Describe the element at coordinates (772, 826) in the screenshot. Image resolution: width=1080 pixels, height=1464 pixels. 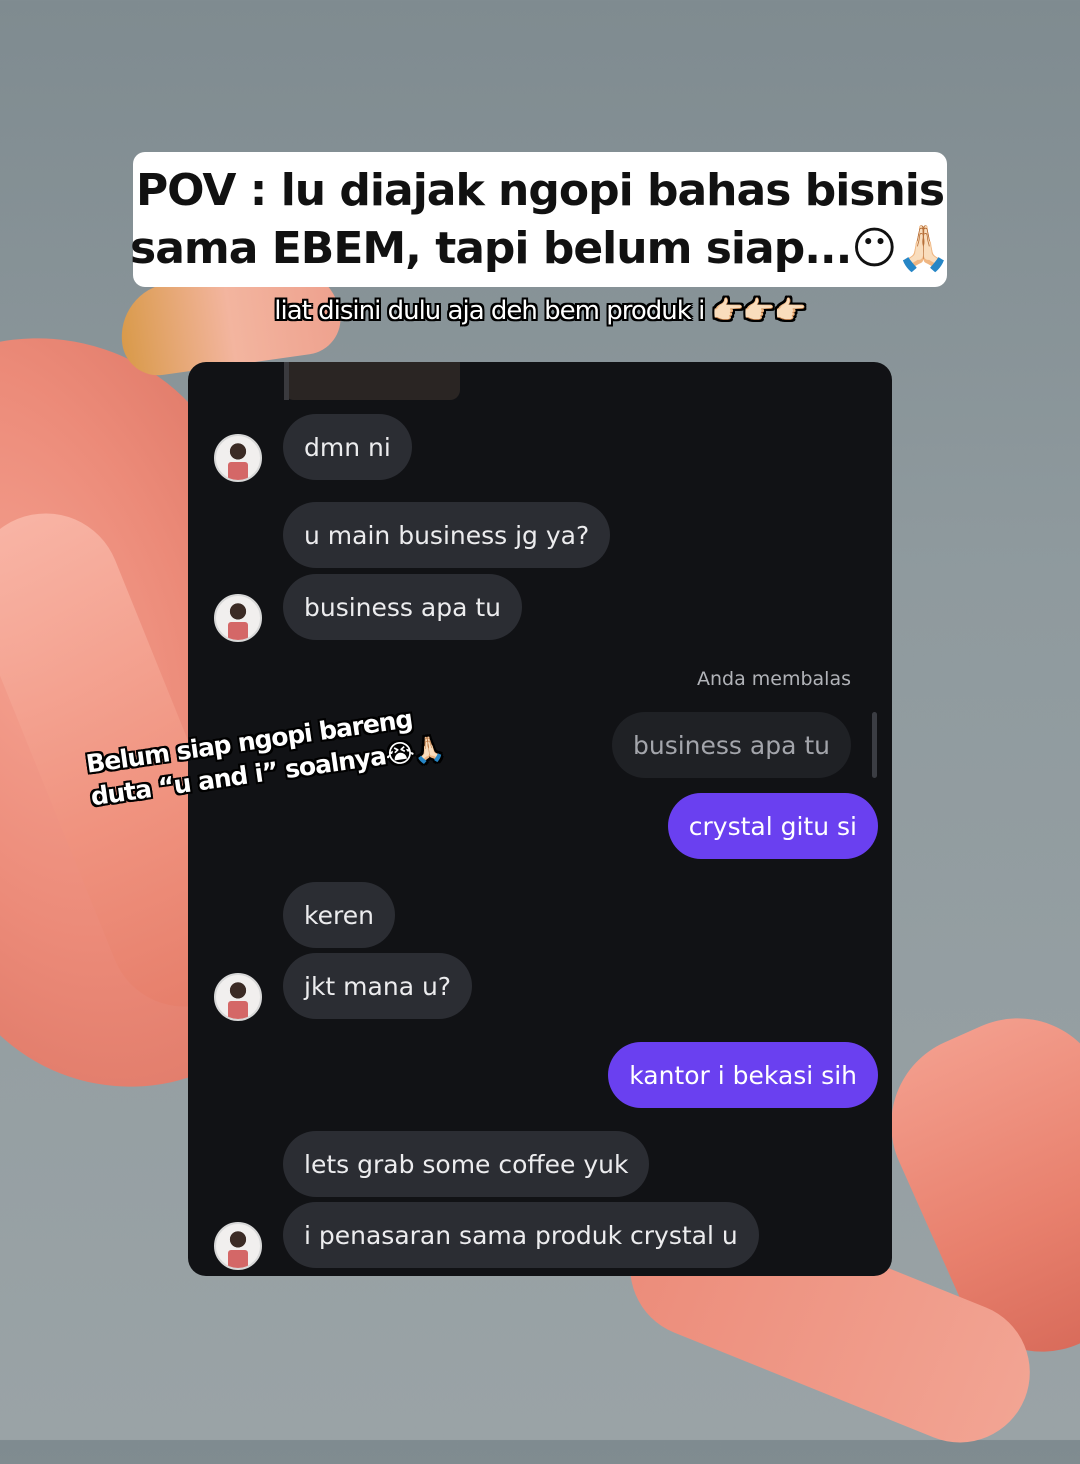
I see `message-bubble-outgoing: crystal gitu si` at that location.